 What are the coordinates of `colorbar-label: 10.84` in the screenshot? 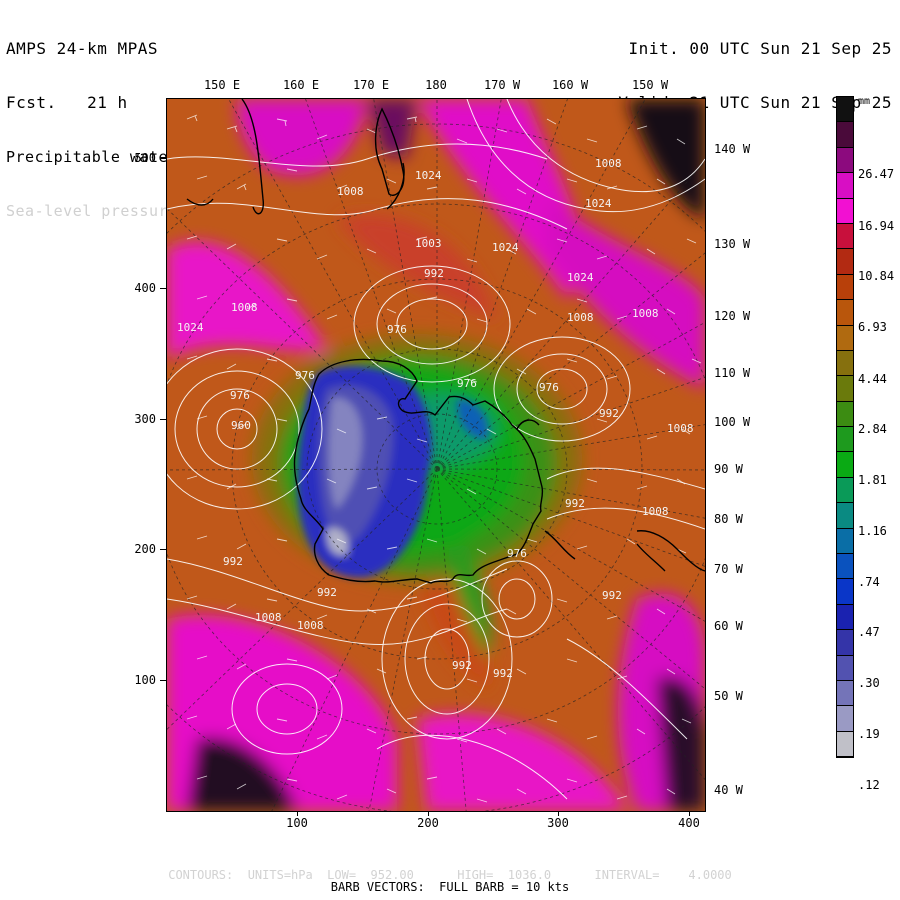 It's located at (876, 276).